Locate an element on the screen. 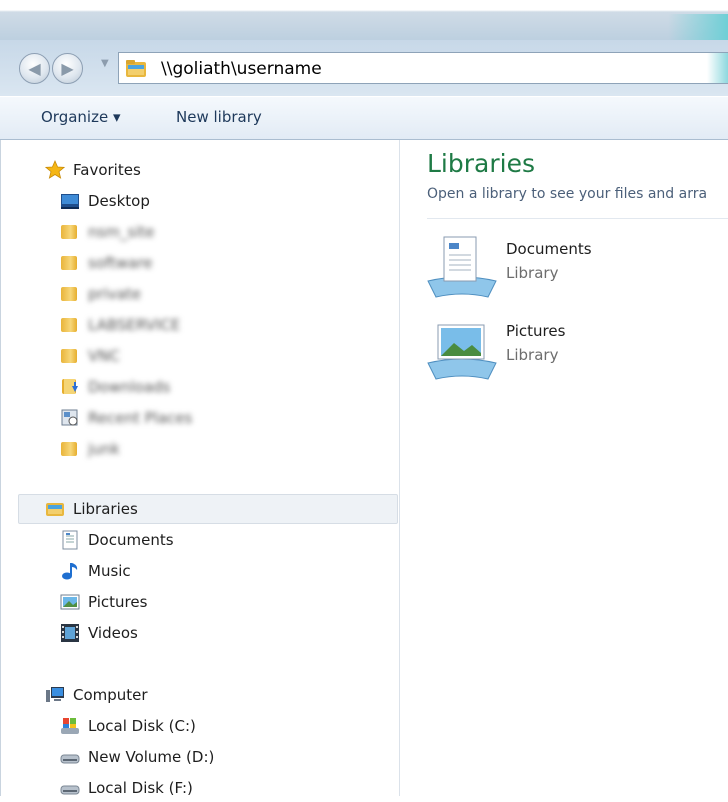 The image size is (728, 802). back-button: ◀ is located at coordinates (34, 68).